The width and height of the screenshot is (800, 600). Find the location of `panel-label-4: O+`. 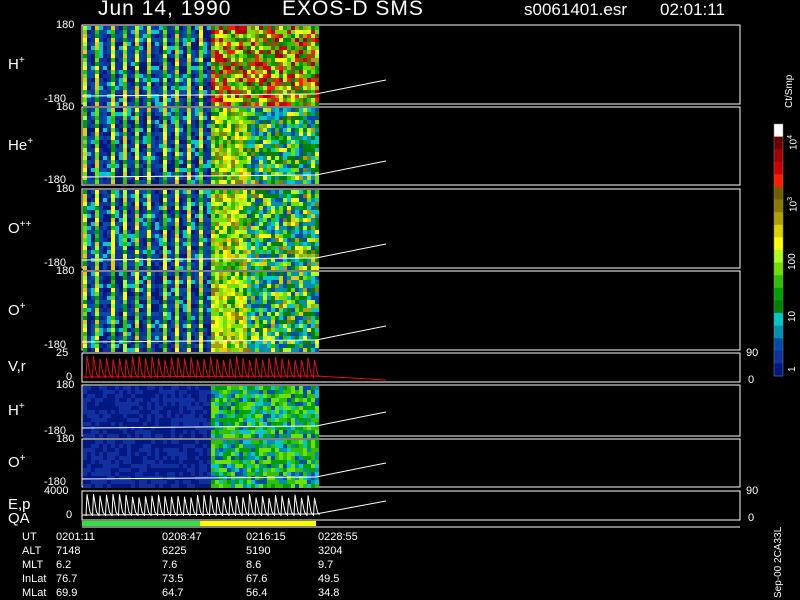

panel-label-4: O+ is located at coordinates (17, 309).